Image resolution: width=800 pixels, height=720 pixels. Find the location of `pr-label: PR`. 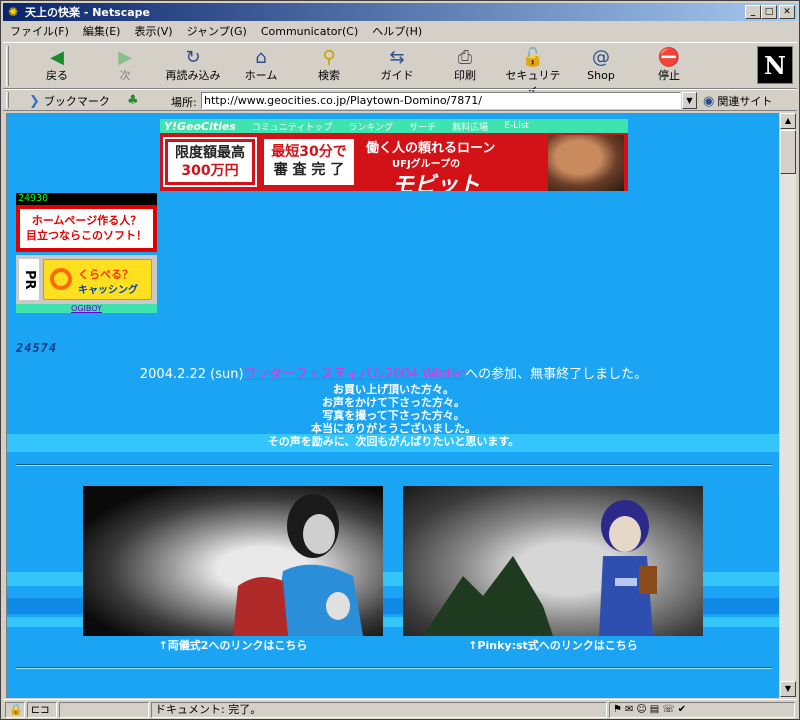

pr-label: PR is located at coordinates (29, 279).